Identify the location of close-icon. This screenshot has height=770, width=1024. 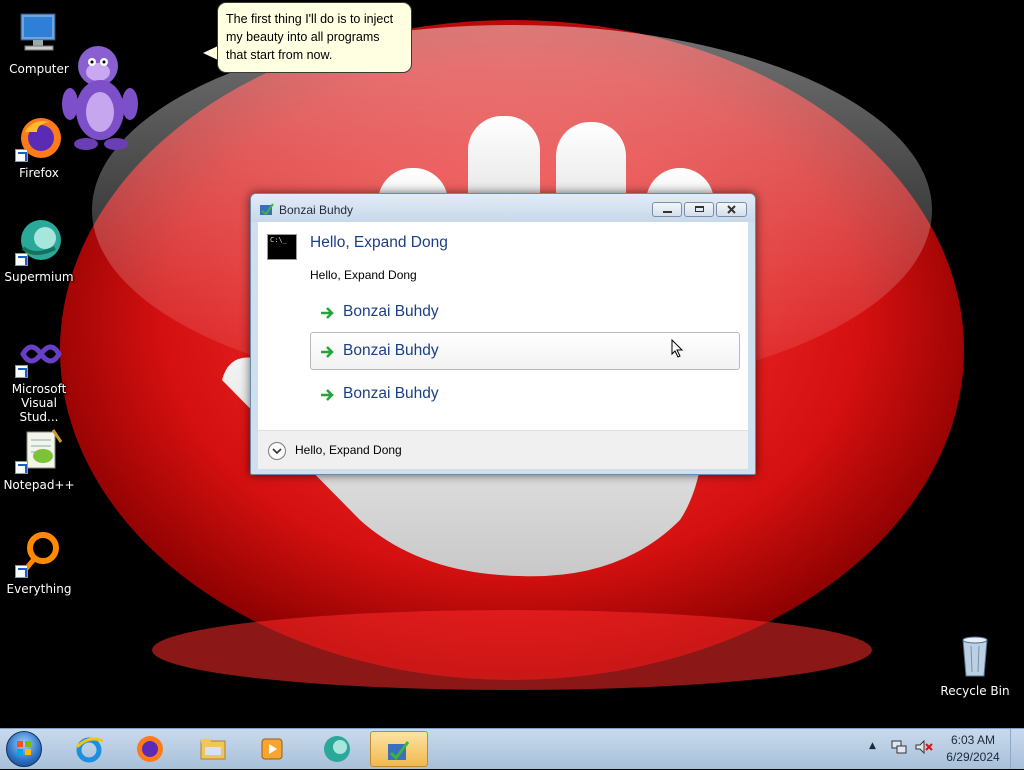
(731, 209).